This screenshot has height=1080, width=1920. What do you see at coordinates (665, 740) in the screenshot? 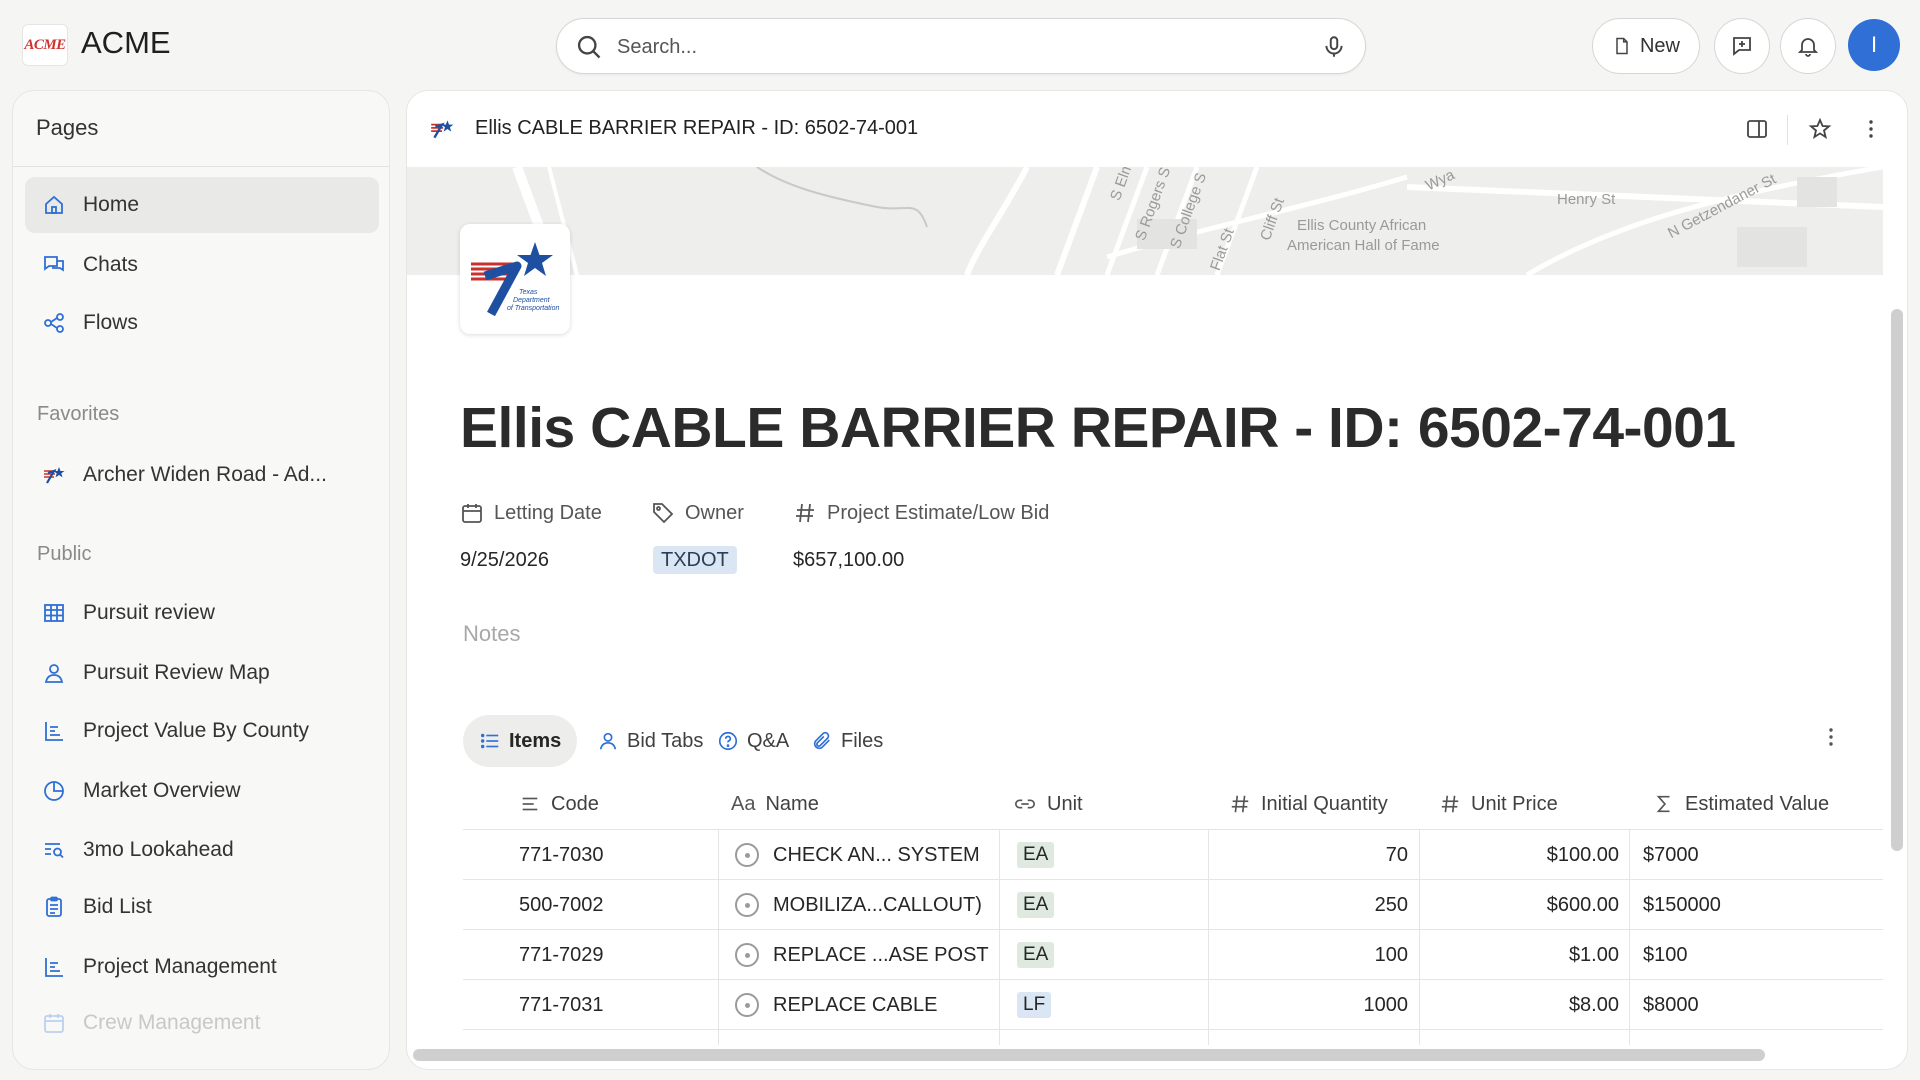
I see `tab-label: Bid Tabs` at bounding box center [665, 740].